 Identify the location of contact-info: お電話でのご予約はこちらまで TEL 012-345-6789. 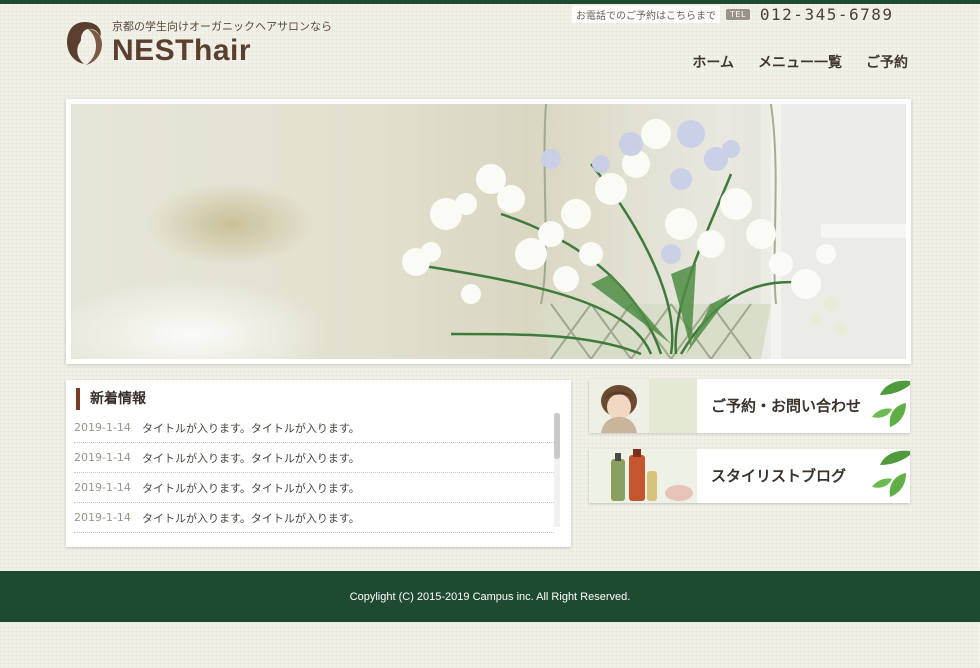
(733, 14).